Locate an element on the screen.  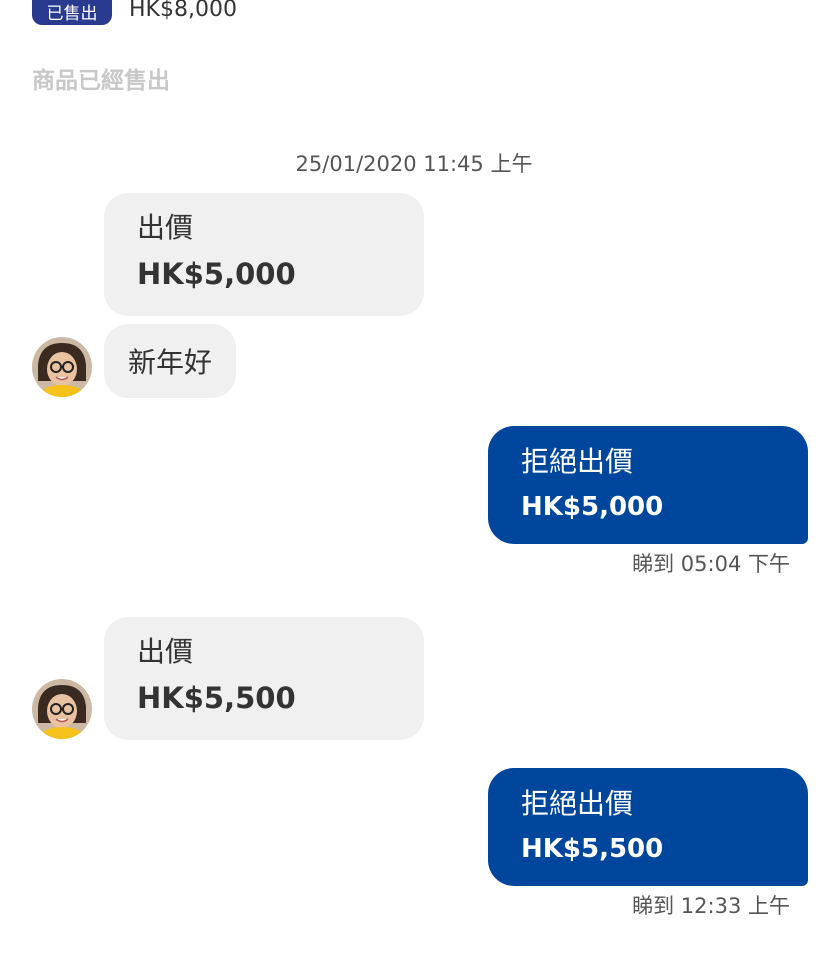
message-text: 新年好 is located at coordinates (170, 362).